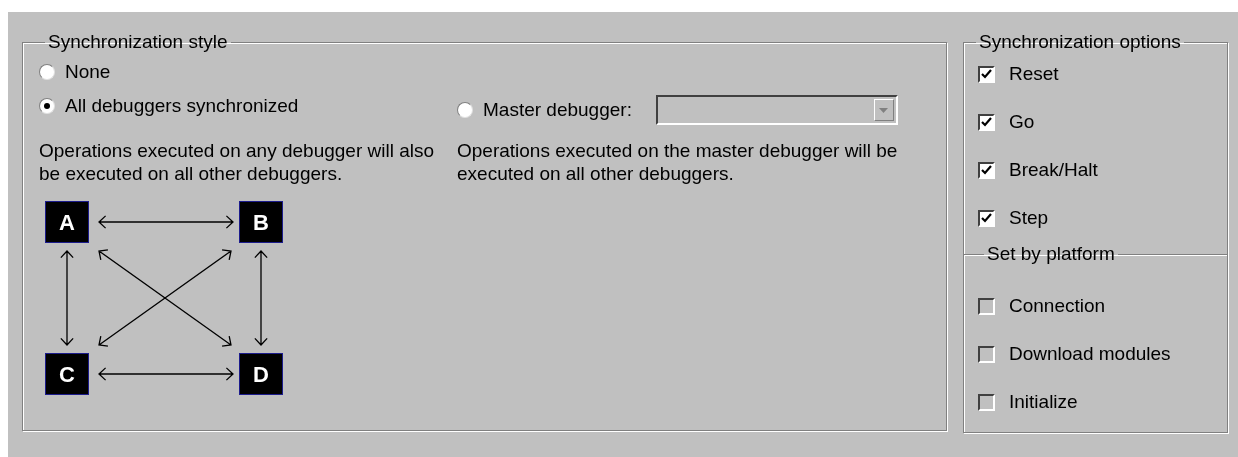 This screenshot has height=457, width=1238. I want to click on debugger-node: B, so click(261, 222).